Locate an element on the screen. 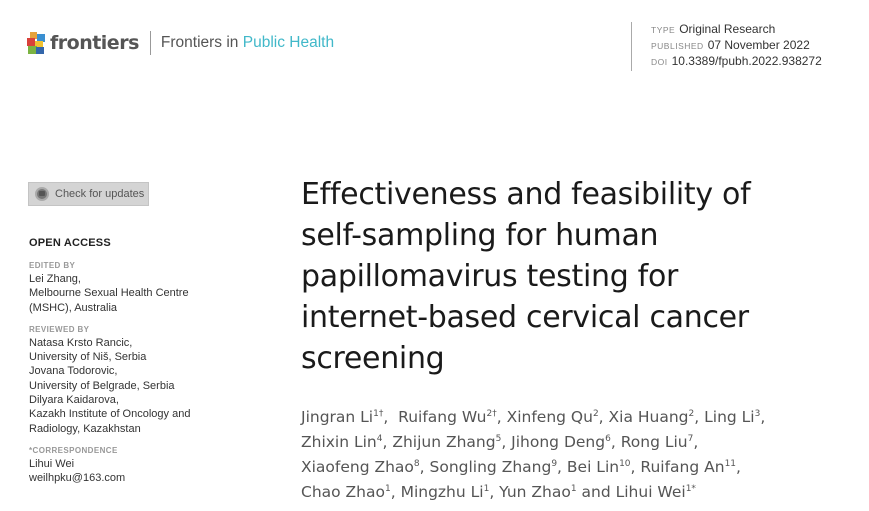 The height and width of the screenshot is (511, 869). reviewer-line: Kazakh Institute of Oncology and is located at coordinates (110, 414).